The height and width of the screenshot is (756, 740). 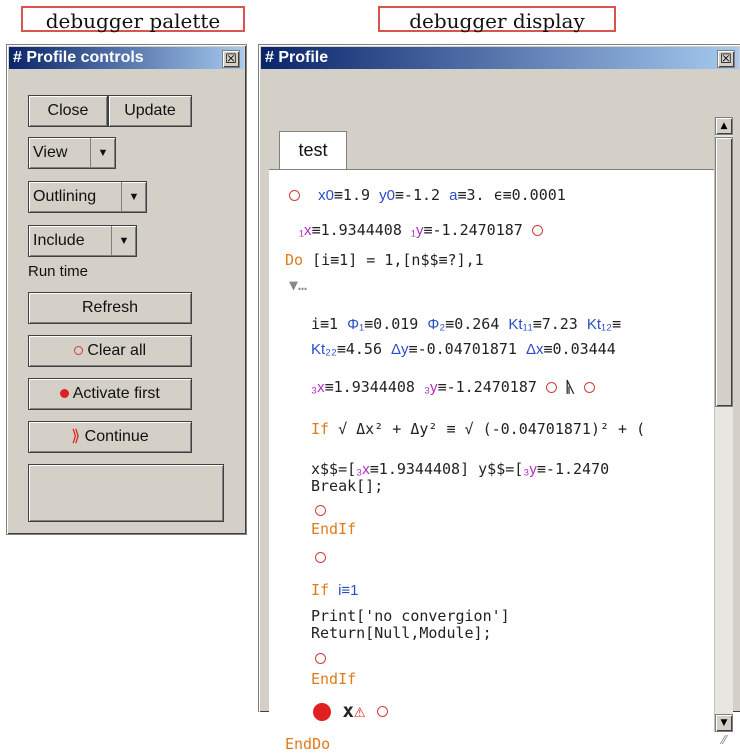 I want to click on code-line: ₃x≡1.9344408 ₃y≡-1.2470187 ᚣ, so click(x=453, y=387).